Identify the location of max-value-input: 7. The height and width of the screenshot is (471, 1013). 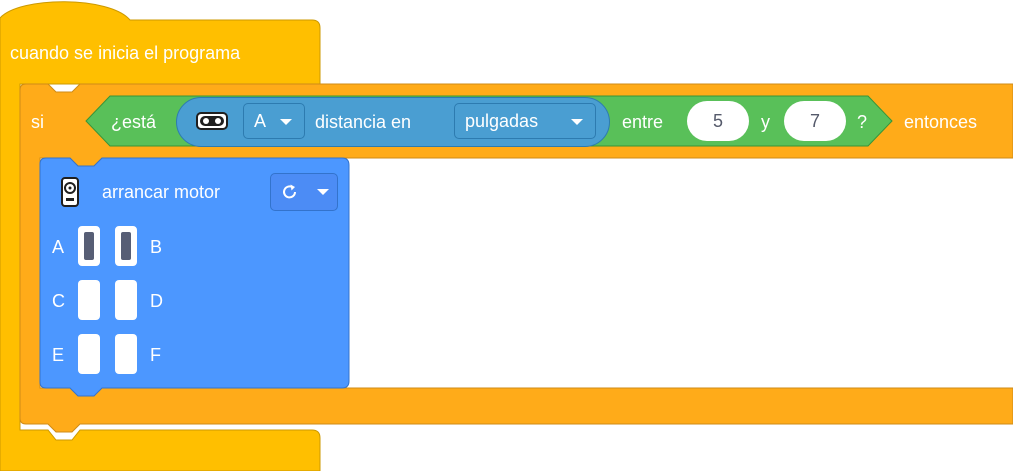
(815, 121).